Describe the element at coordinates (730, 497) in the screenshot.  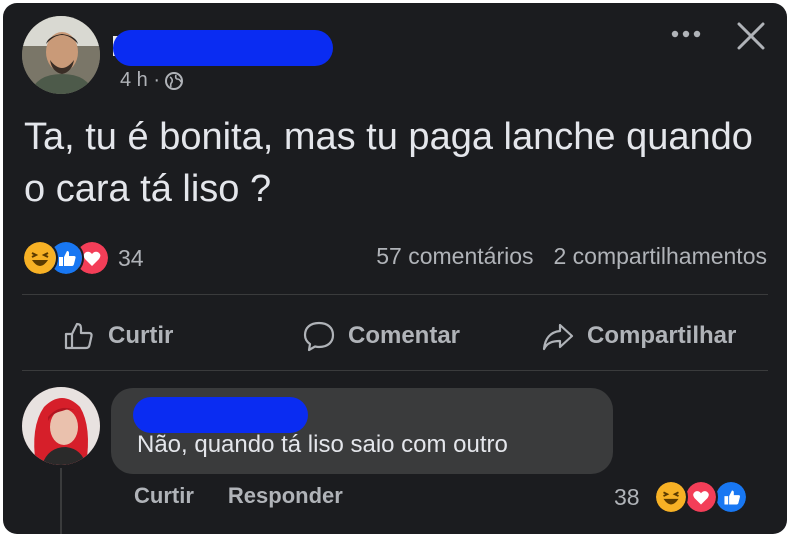
I see `like-icon` at that location.